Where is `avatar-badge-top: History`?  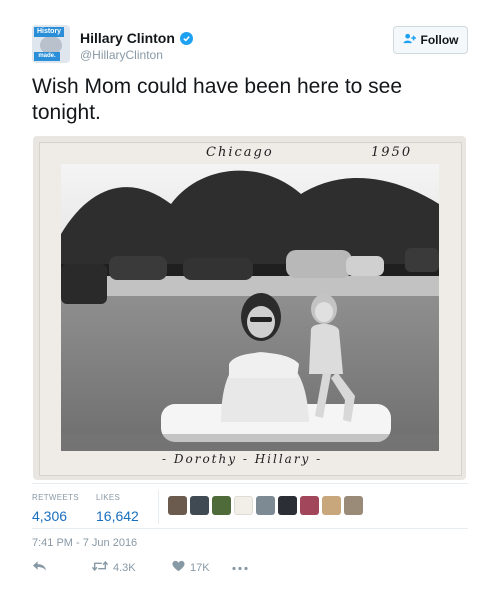
avatar-badge-top: History is located at coordinates (49, 32).